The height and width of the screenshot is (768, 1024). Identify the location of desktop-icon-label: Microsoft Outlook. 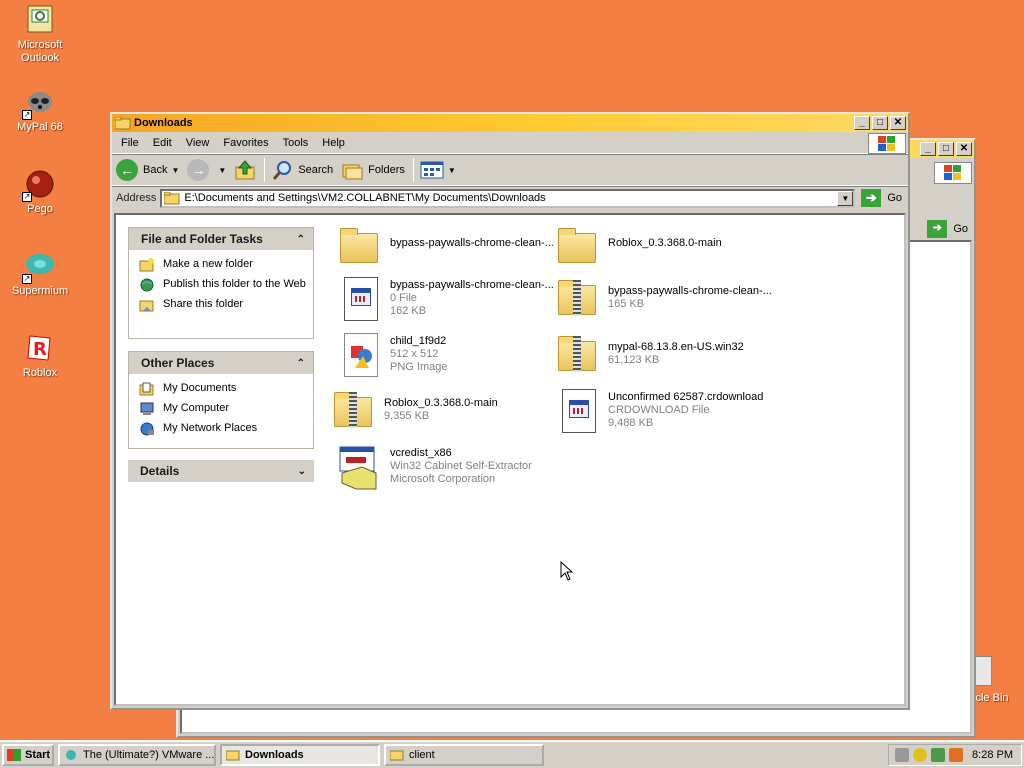
(40, 51).